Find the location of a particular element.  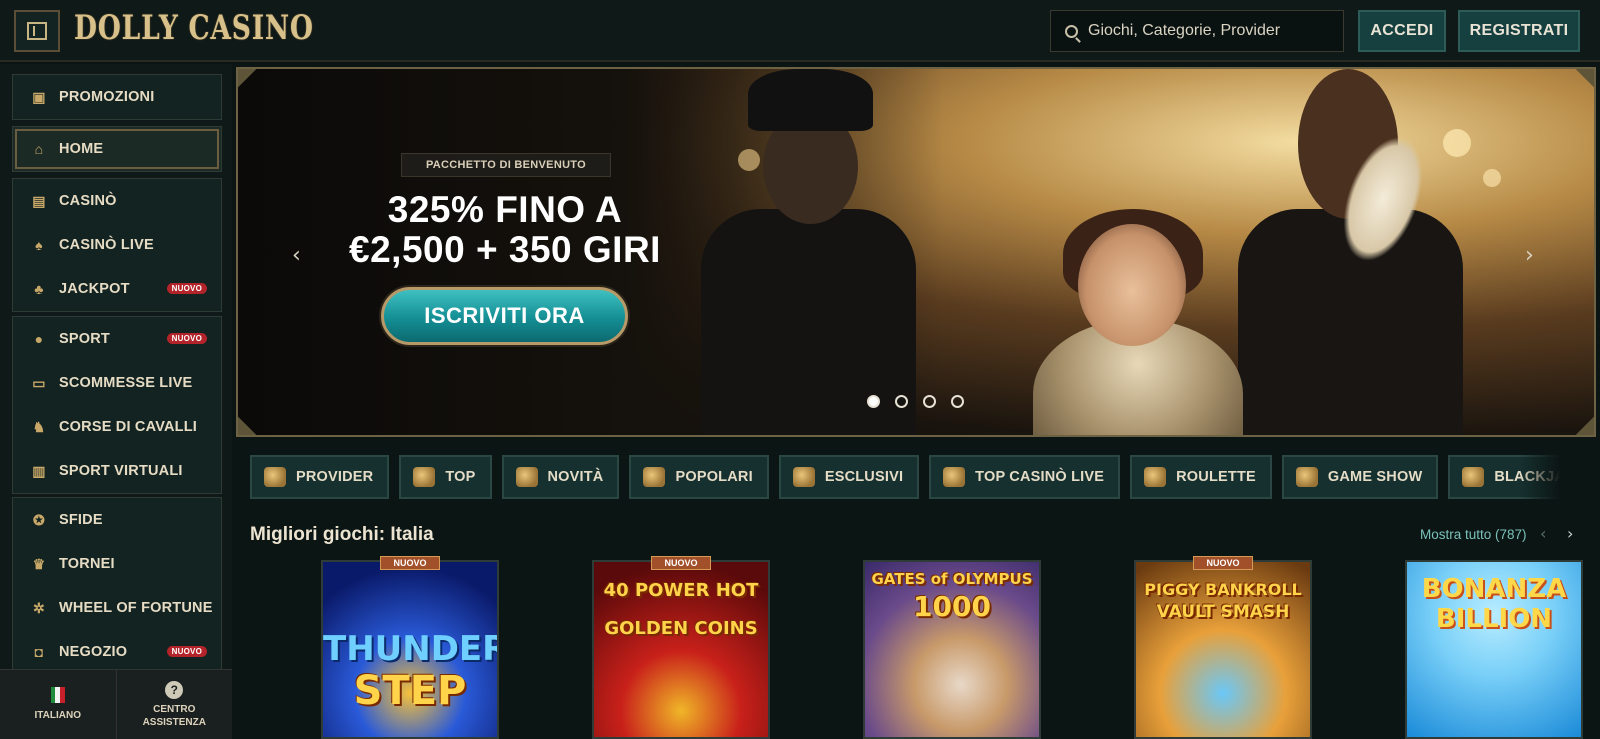

category-esclusivi: ESCLUSIVI is located at coordinates (849, 477).